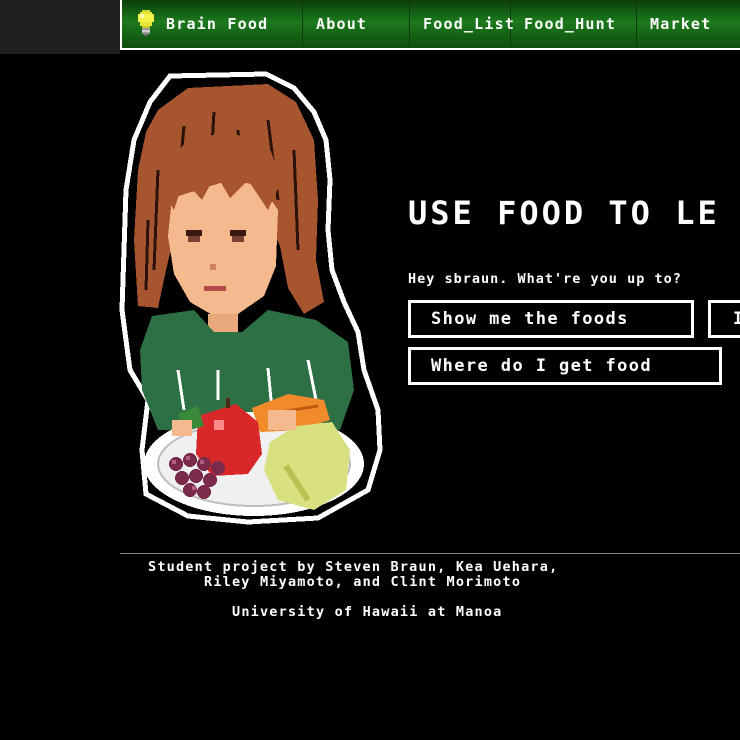  I want to click on hero-headline: USE FOOD TO LE, so click(564, 213).